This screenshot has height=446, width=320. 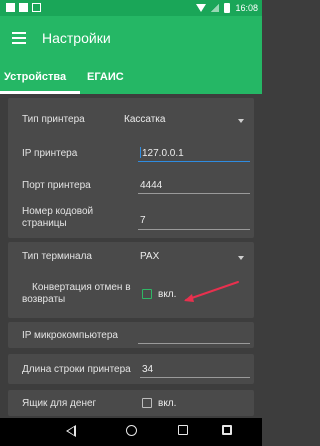 What do you see at coordinates (131, 335) in the screenshot?
I see `micro-ip-card: IP микрокомпьютера` at bounding box center [131, 335].